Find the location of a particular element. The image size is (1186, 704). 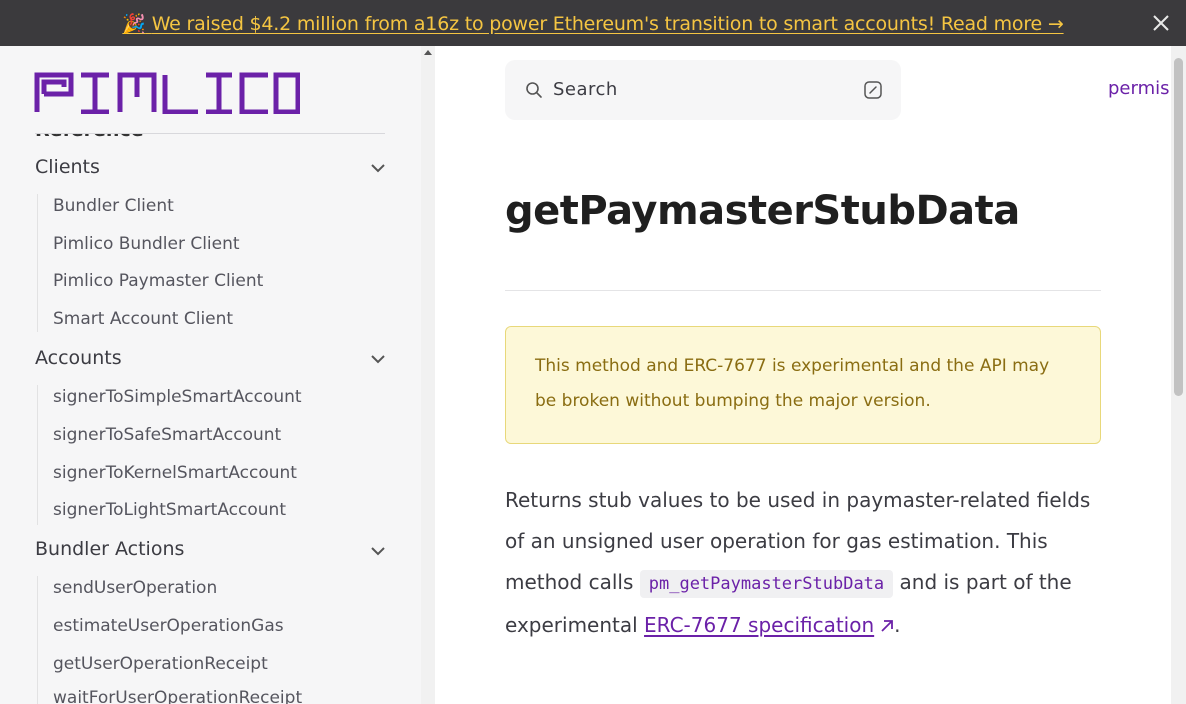

page-scrollbar-thumb is located at coordinates (1178, 227).